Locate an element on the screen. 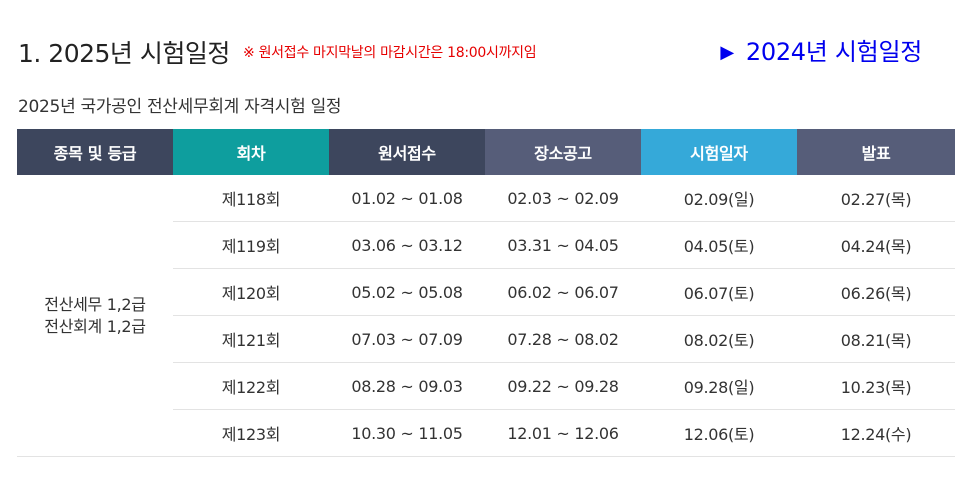 Image resolution: width=976 pixels, height=482 pixels. prev-year-link-label: 2024년 시험일정 is located at coordinates (833, 52).